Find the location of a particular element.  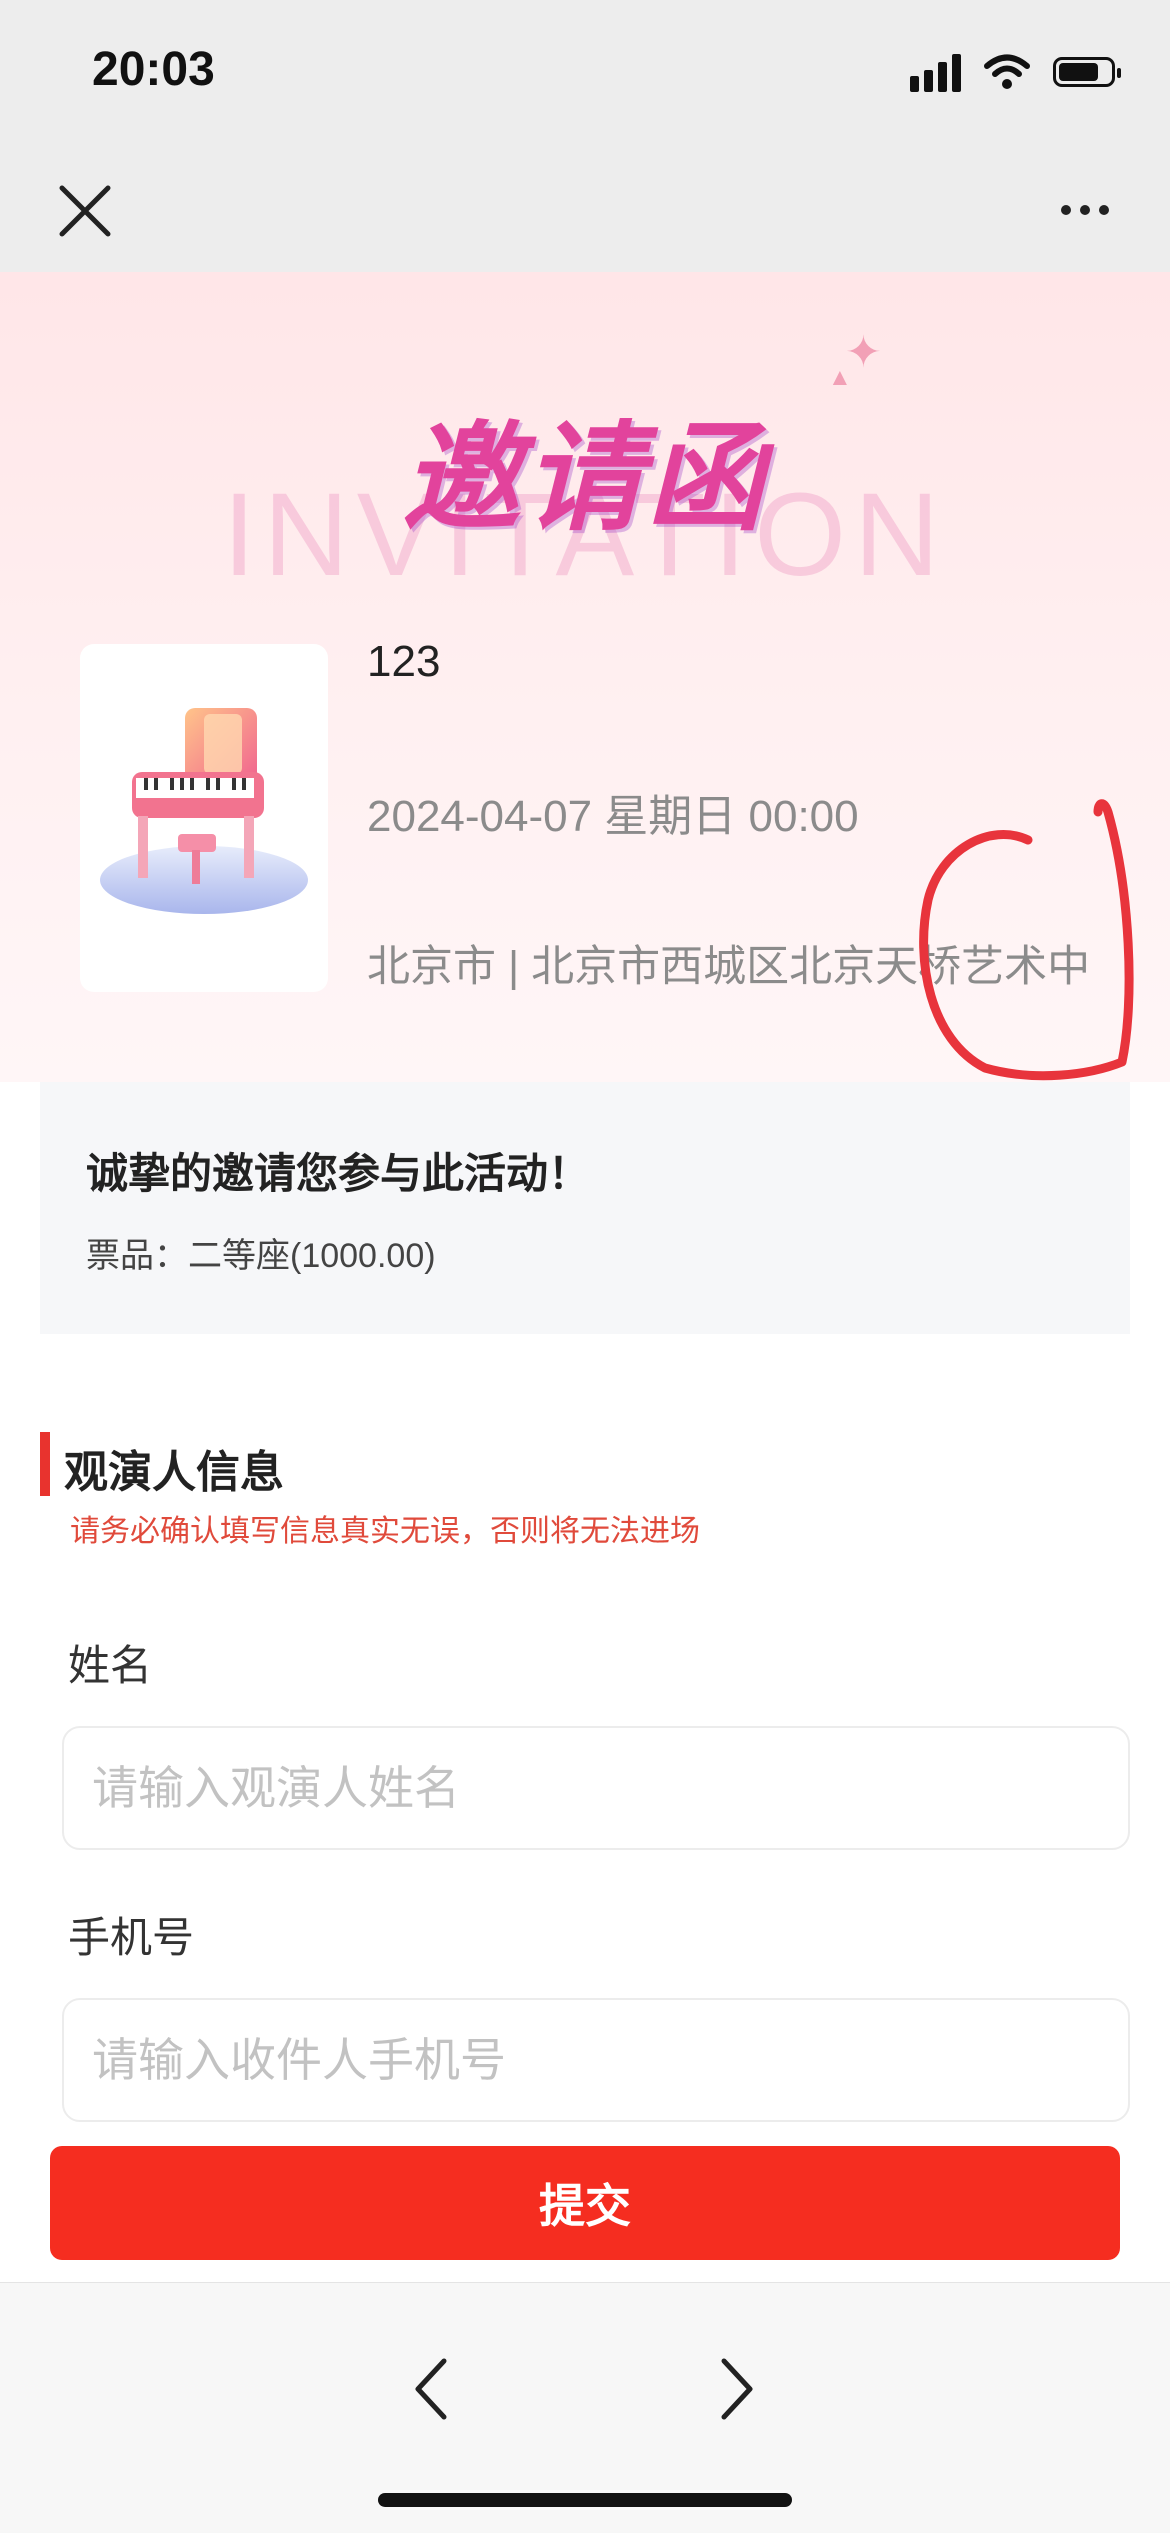

signal-icon is located at coordinates (935, 72).